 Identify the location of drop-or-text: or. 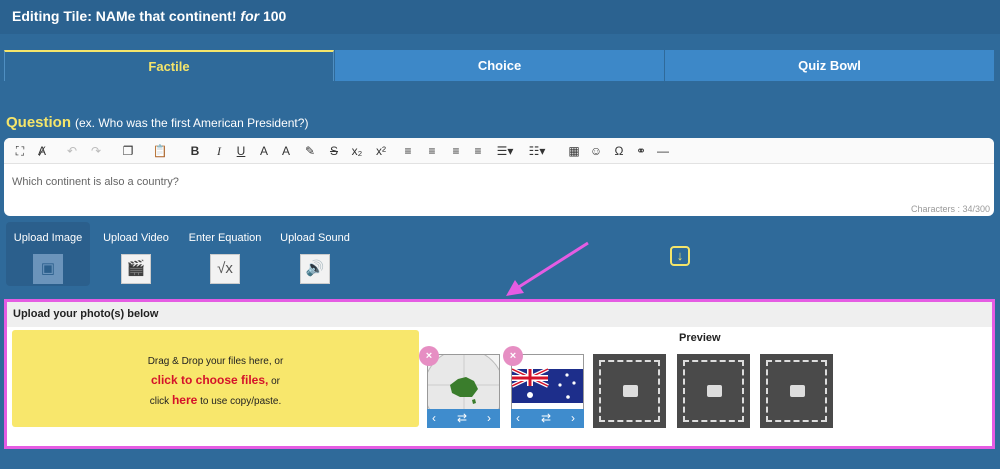
(276, 381).